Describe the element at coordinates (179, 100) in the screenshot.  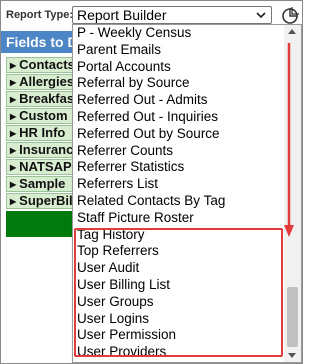
I see `dropdown-option: Referred Out - Admits` at that location.